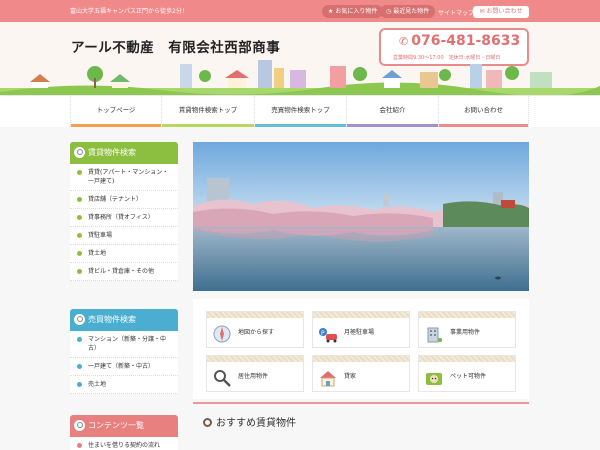 This screenshot has height=450, width=600. I want to click on sidebar-item-label: 売土地, so click(97, 384).